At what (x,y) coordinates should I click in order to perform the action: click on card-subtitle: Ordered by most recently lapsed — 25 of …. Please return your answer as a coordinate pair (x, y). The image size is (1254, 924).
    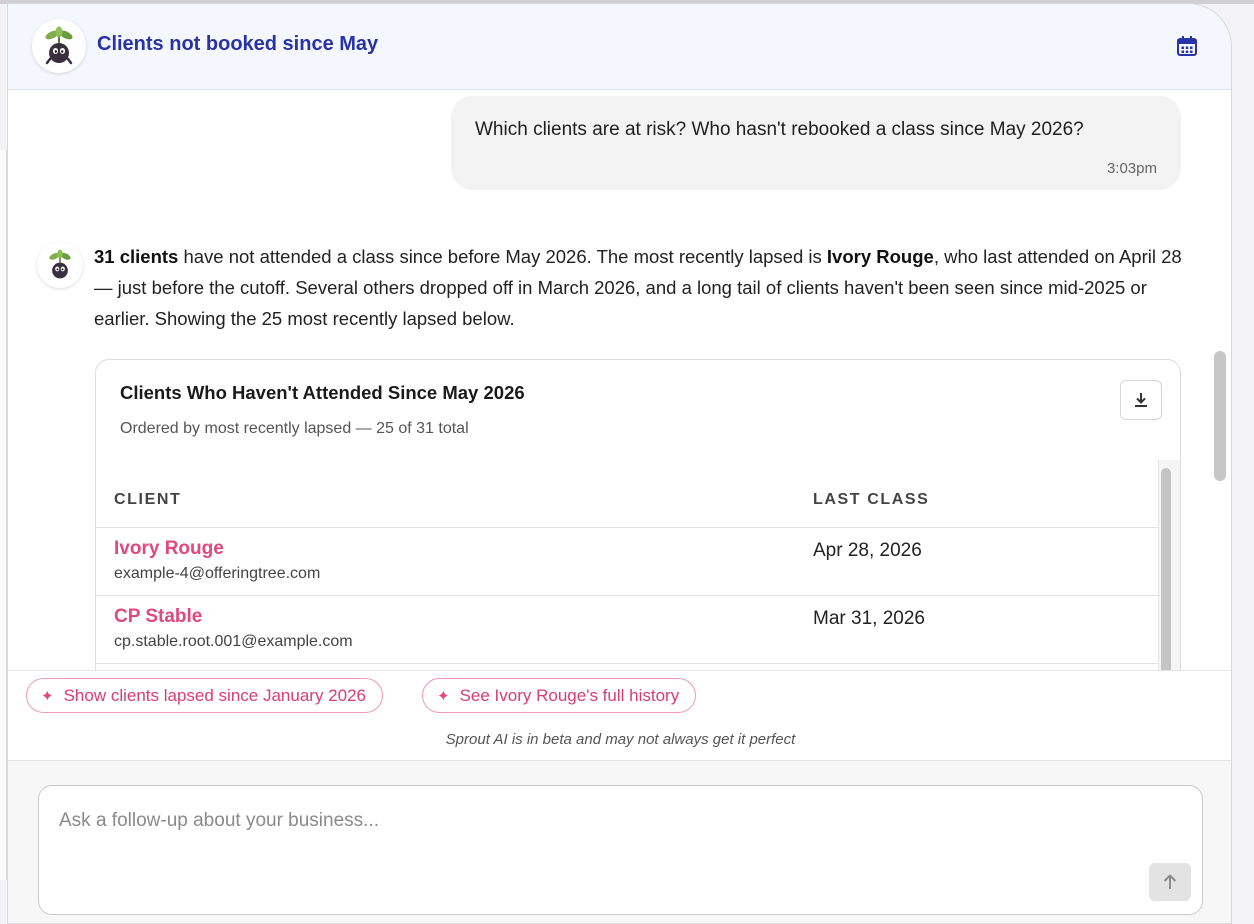
    Looking at the image, I should click on (294, 428).